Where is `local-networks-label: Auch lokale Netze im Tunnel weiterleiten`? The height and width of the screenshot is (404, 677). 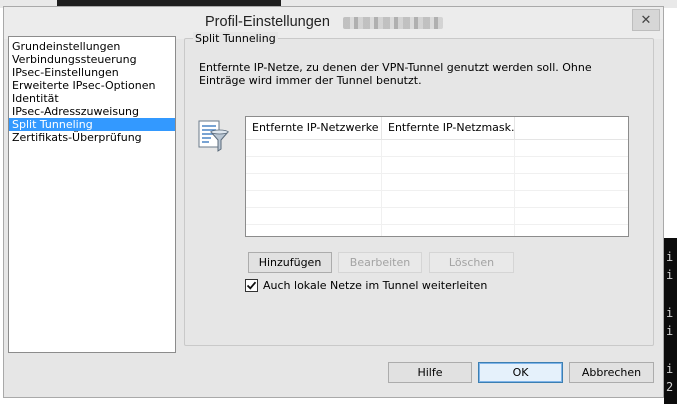
local-networks-label: Auch lokale Netze im Tunnel weiterleiten is located at coordinates (375, 285).